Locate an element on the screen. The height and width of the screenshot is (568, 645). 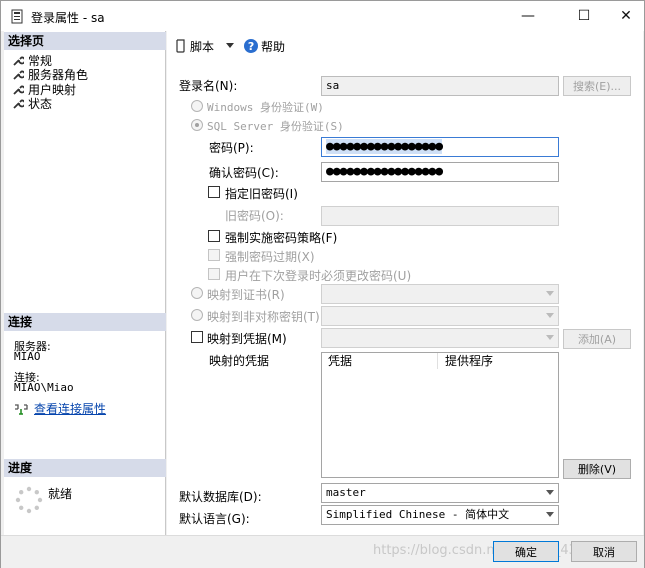
default-database-label: 默认数据库(D): is located at coordinates (220, 497).